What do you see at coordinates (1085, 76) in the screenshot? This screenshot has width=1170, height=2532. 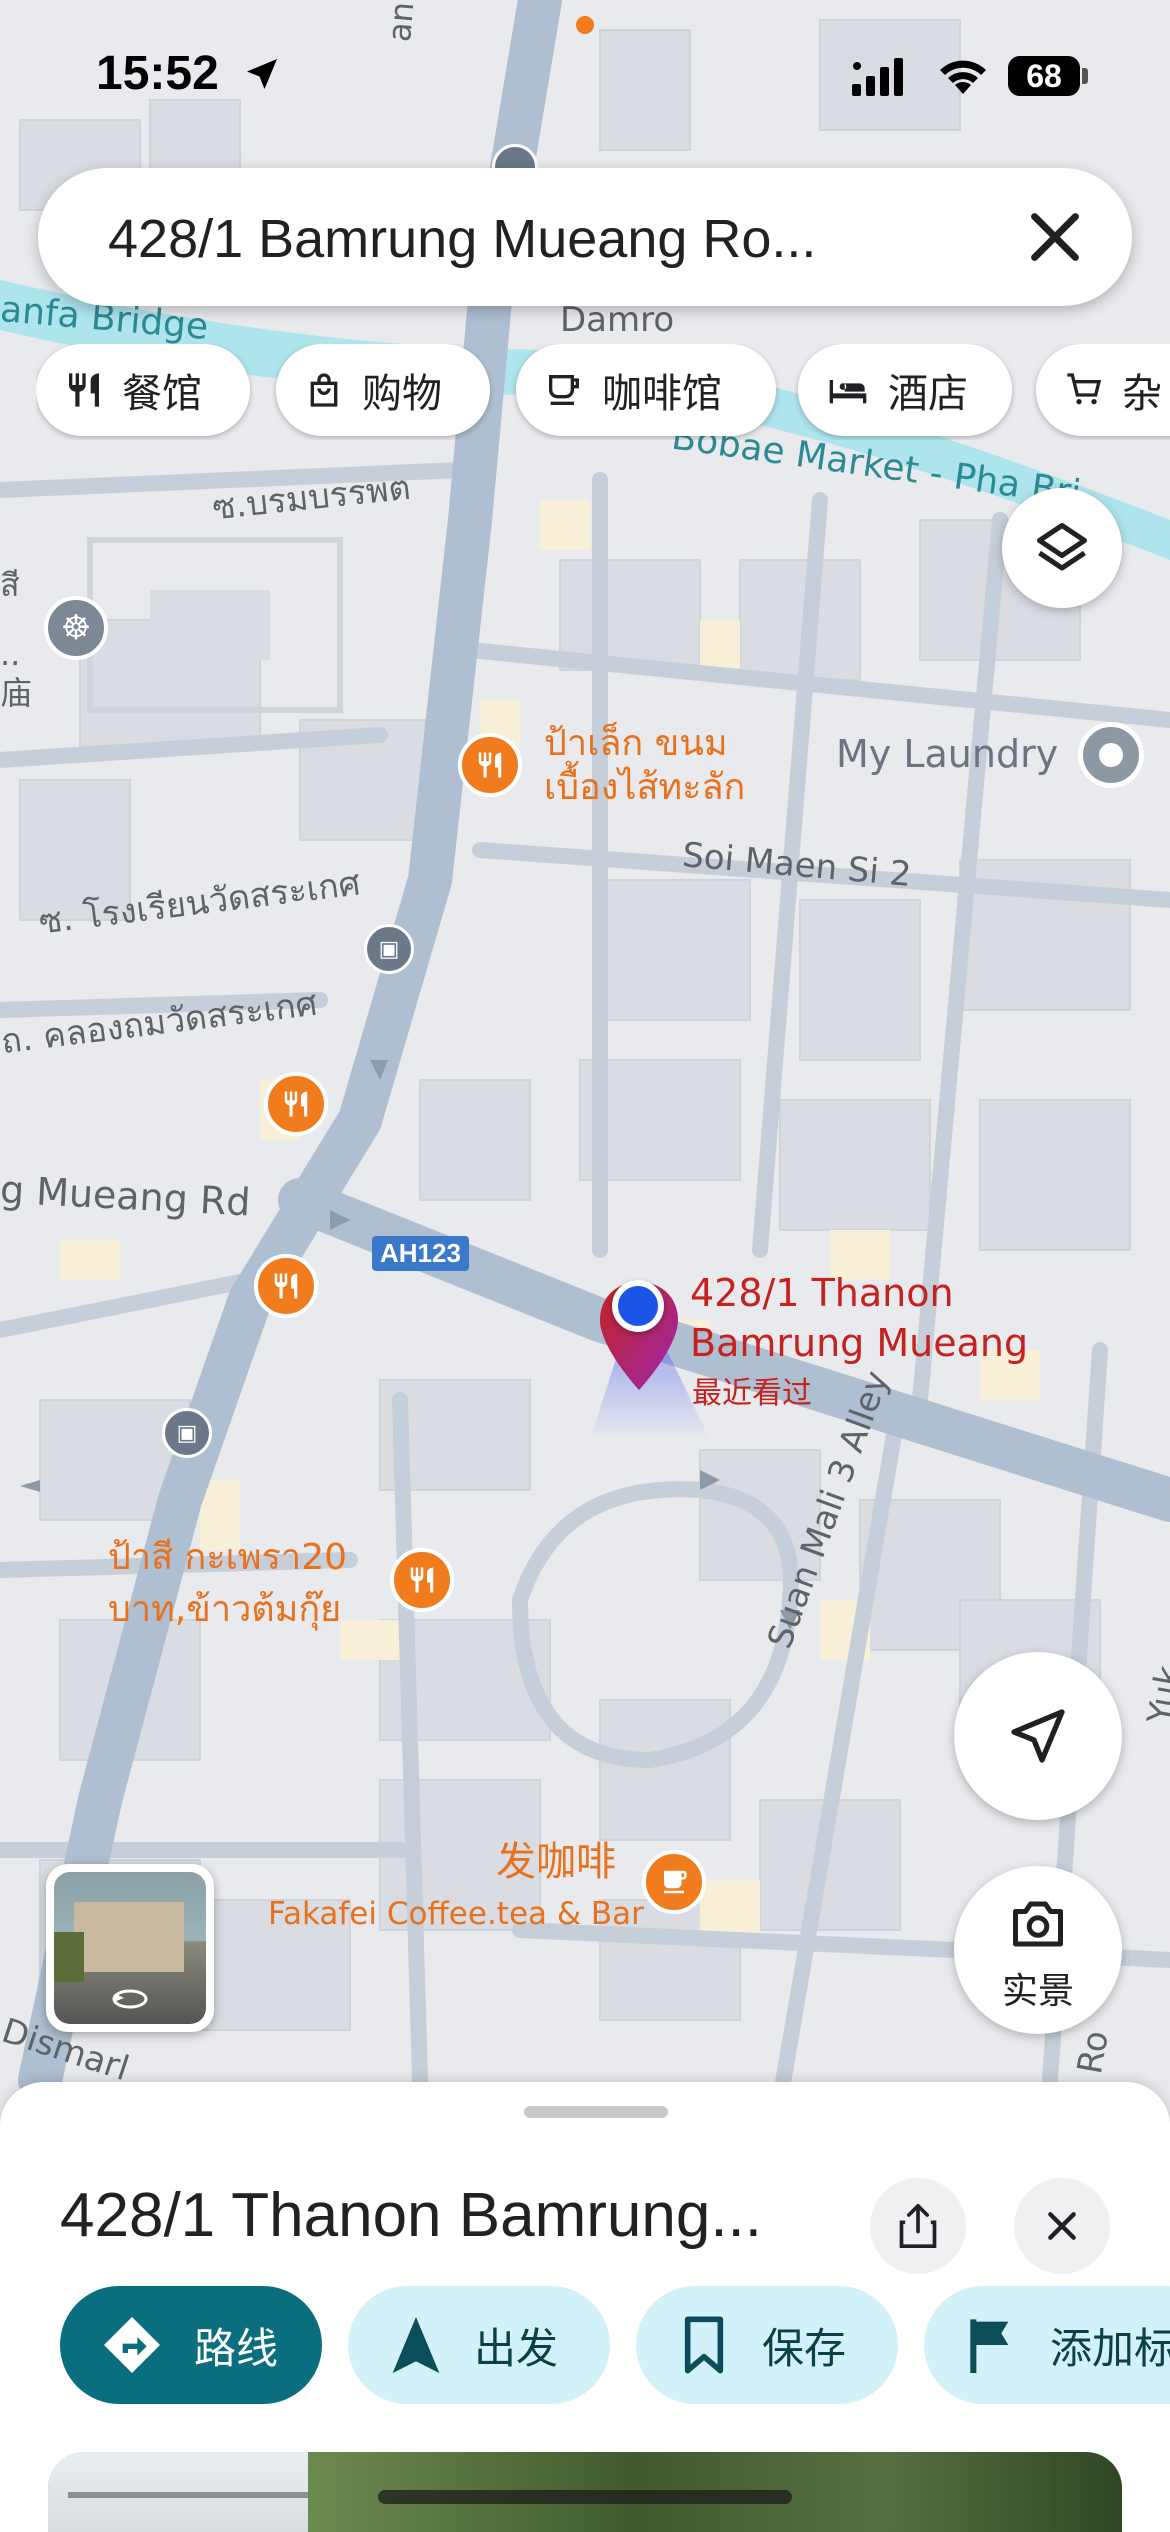 I see `battery-tip` at bounding box center [1085, 76].